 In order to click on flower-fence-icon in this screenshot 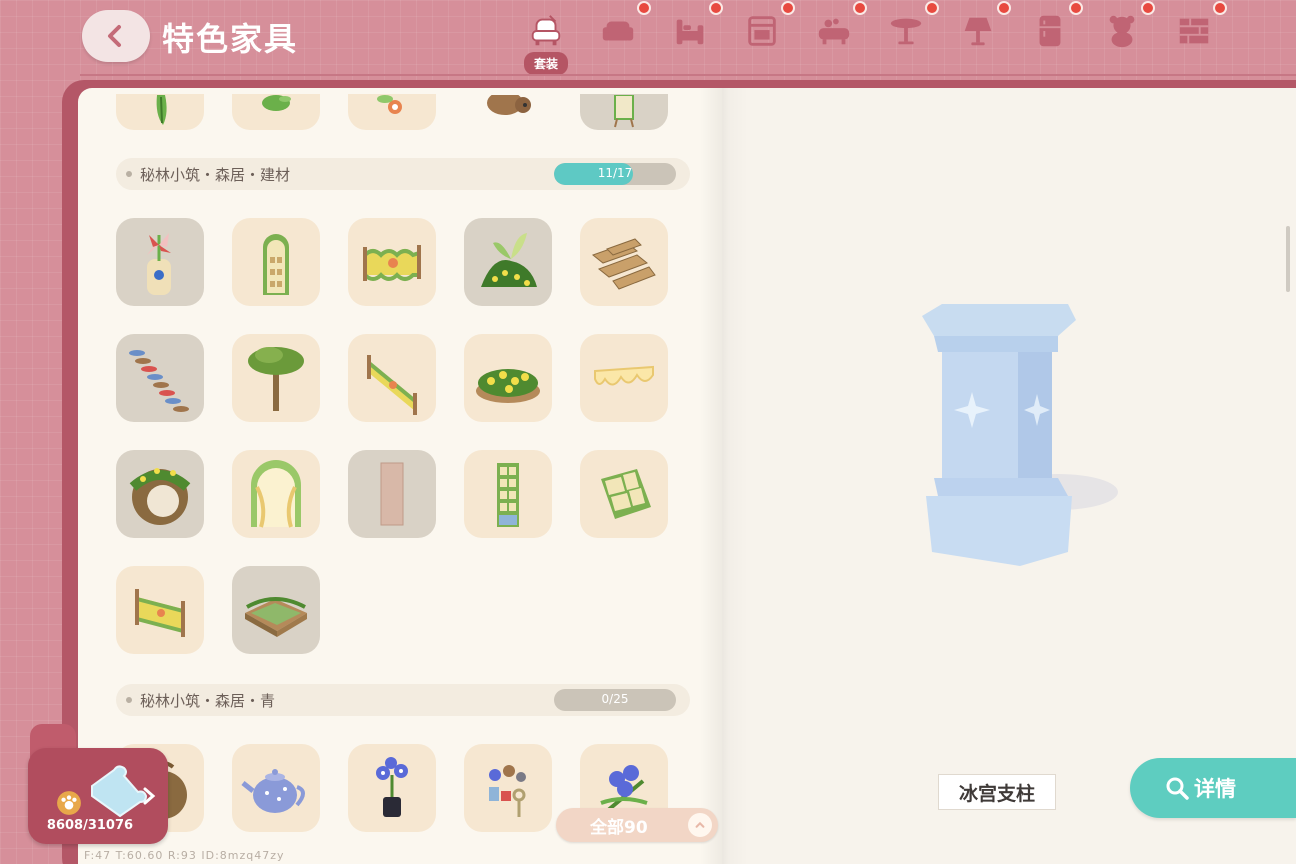, I will do `click(392, 263)`.